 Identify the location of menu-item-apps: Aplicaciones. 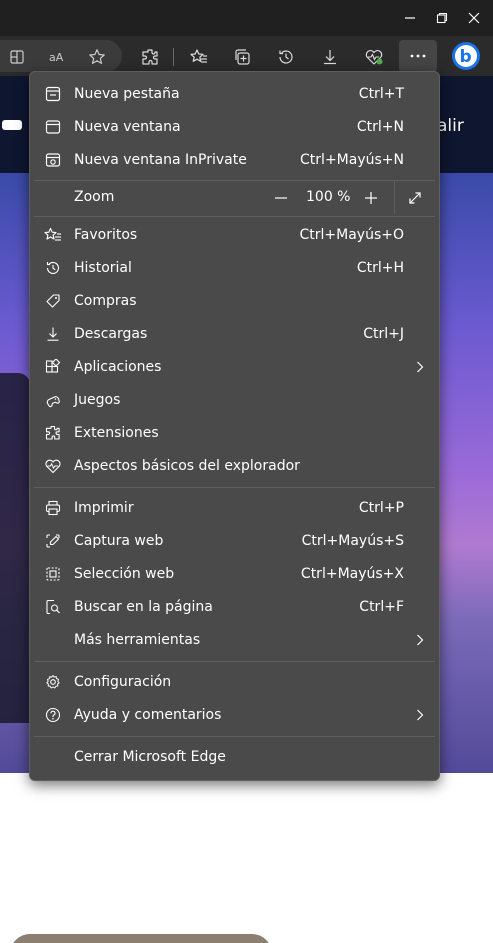
(234, 367).